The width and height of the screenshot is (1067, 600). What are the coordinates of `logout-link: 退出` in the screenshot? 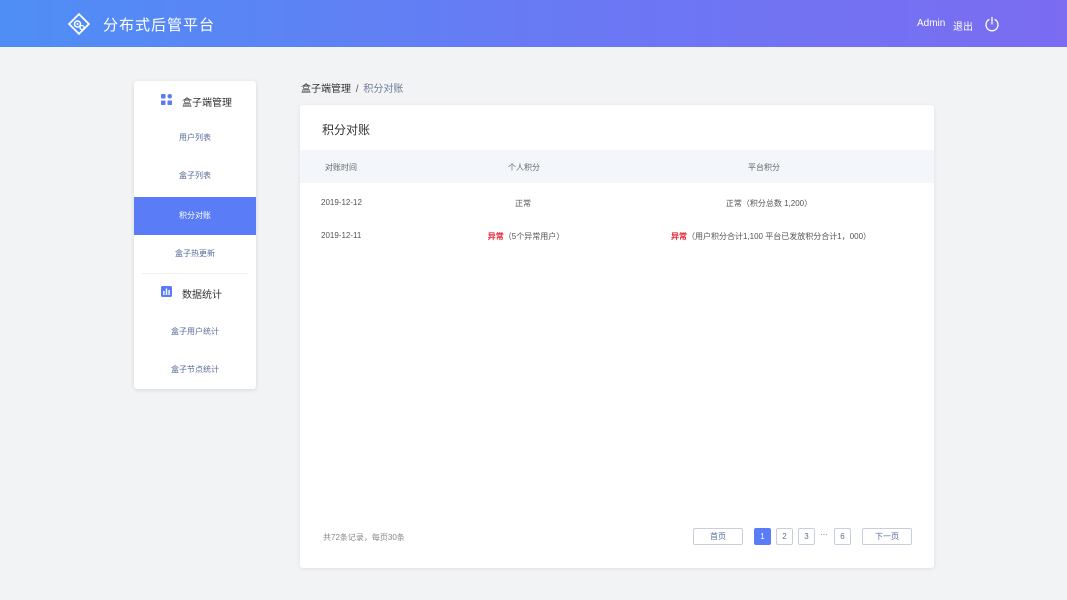 It's located at (963, 25).